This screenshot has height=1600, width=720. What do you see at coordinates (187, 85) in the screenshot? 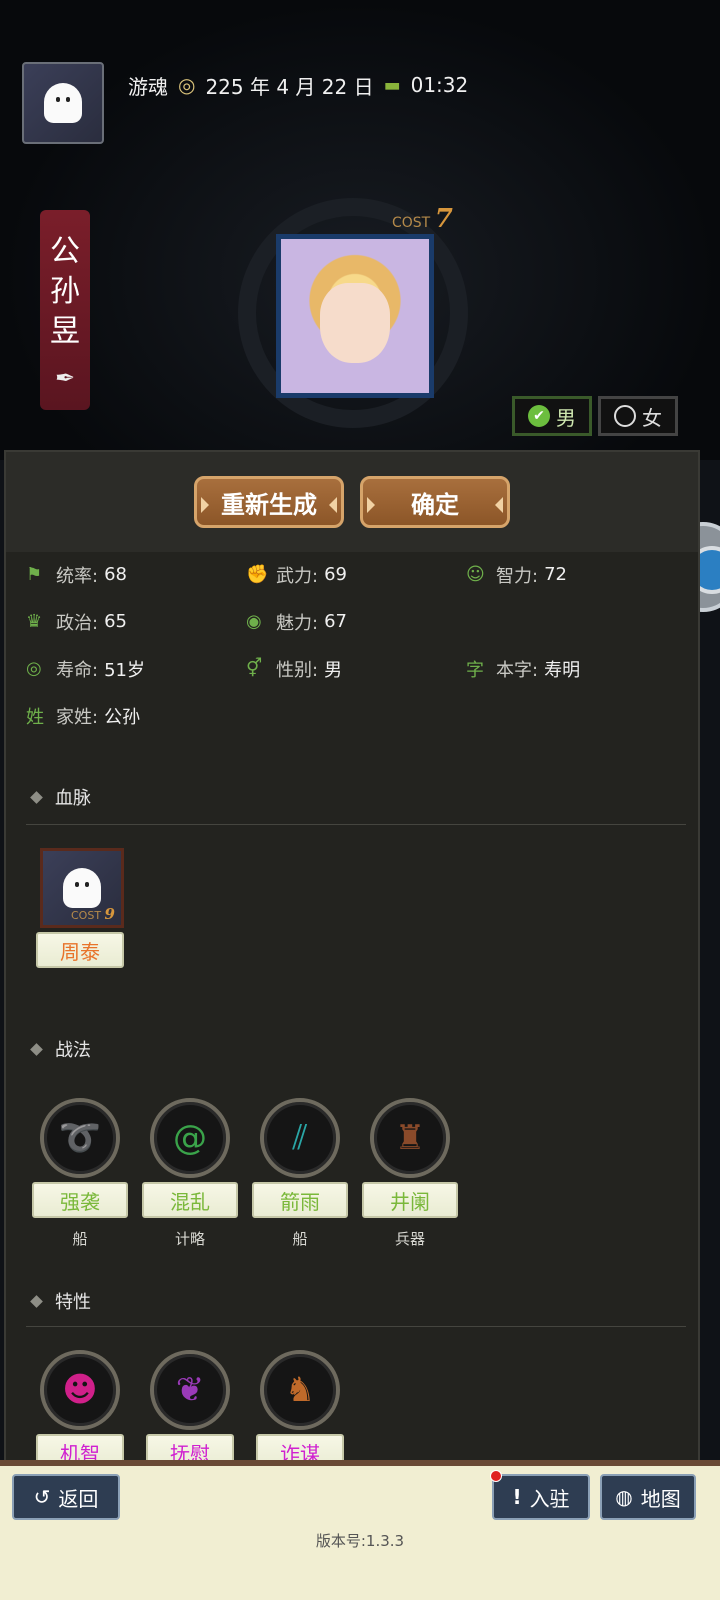
I see `calendar-icon: ◎` at bounding box center [187, 85].